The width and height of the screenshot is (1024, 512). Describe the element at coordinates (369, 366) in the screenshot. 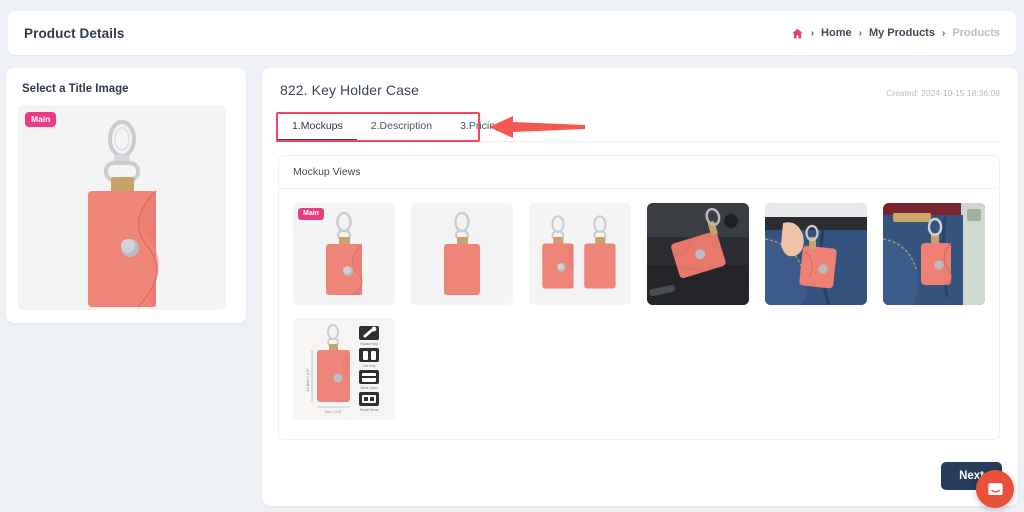

I see `svg-text: Car Key` at that location.